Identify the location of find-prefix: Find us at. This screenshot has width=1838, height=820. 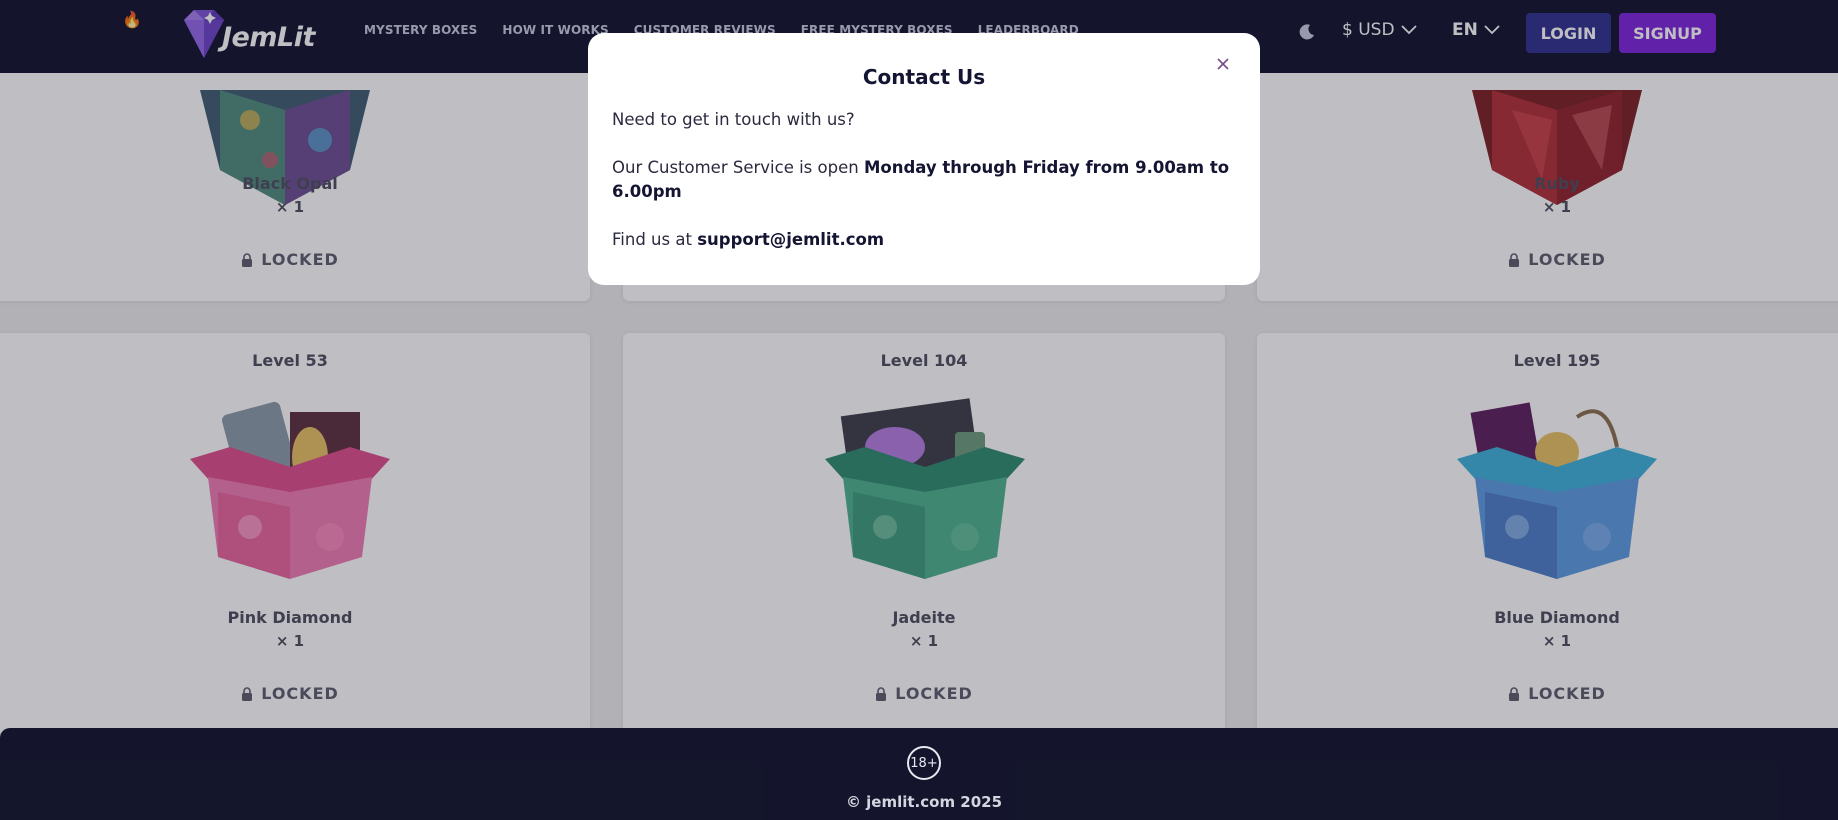
(655, 239).